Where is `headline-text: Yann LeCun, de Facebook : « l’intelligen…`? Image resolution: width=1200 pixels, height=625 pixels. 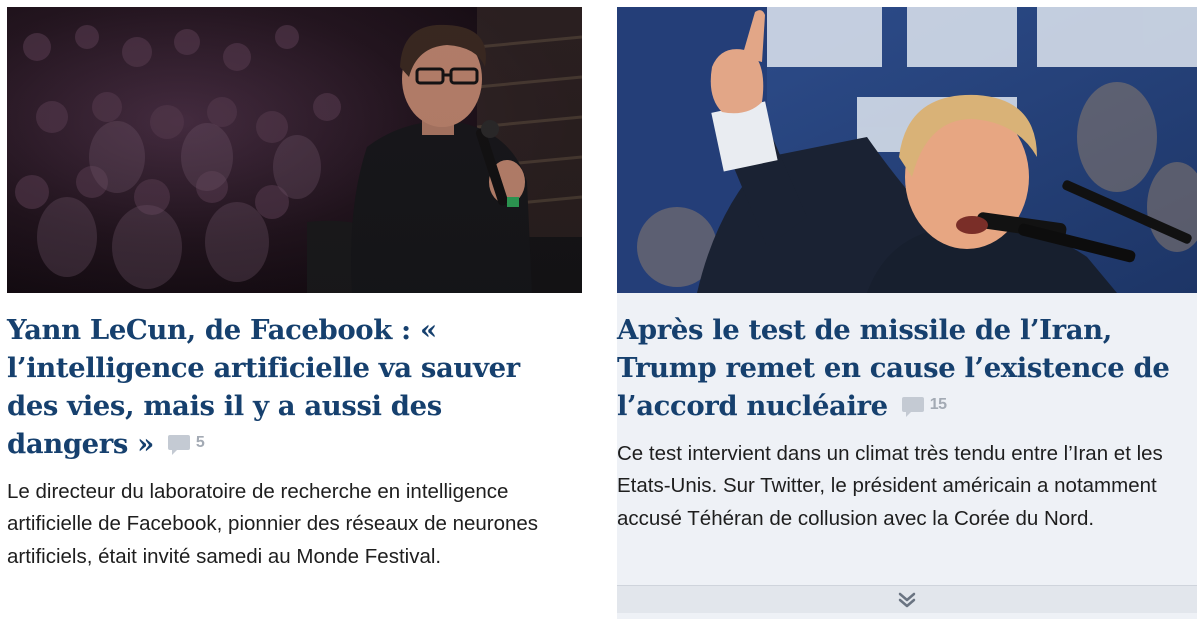
headline-text: Yann LeCun, de Facebook : « l’intelligen… is located at coordinates (263, 387).